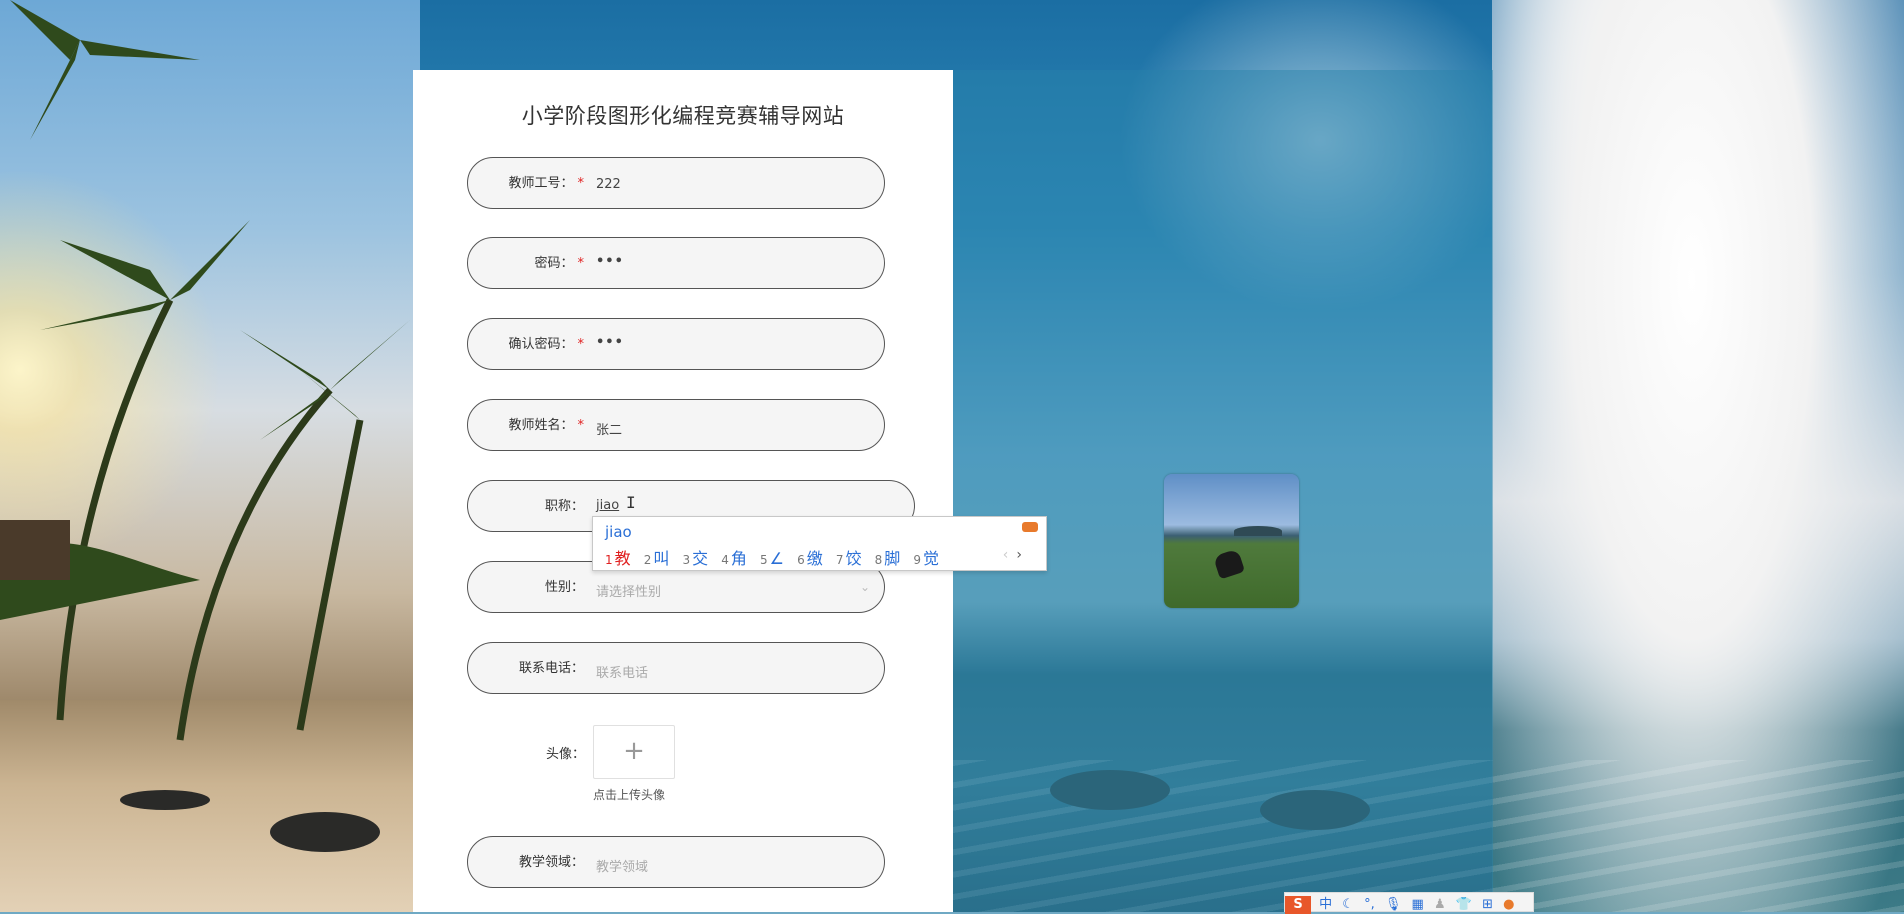 This screenshot has height=914, width=1904. Describe the element at coordinates (608, 184) in the screenshot. I see `teacher-id-input: 222` at that location.